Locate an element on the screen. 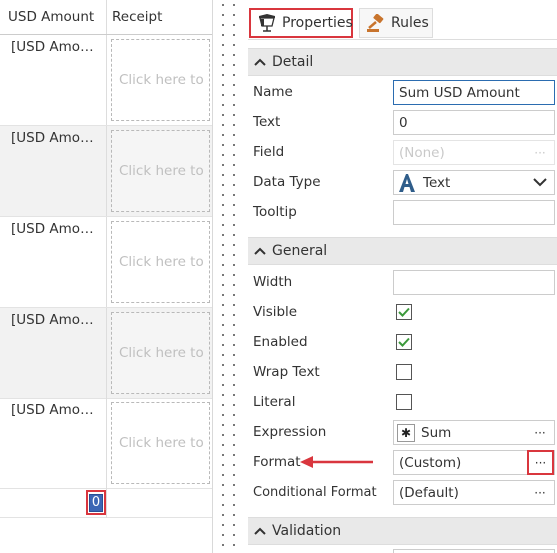  section-general-header: General is located at coordinates (402, 251).